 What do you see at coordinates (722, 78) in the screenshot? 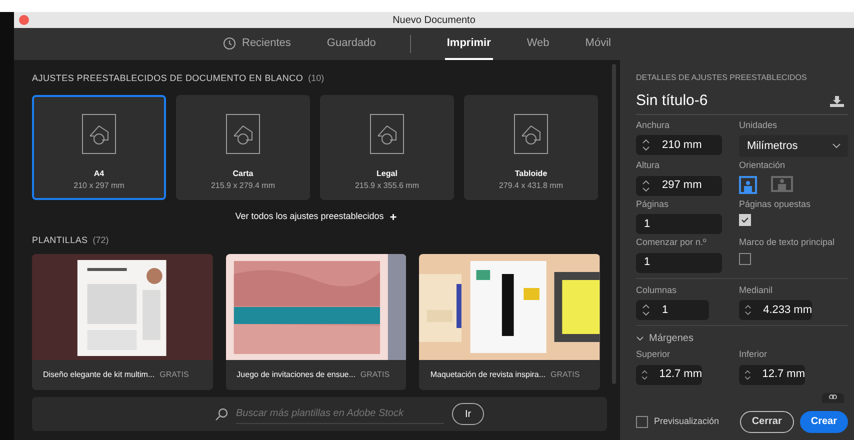
I see `panel-heading: DETALLES DE AJUSTES PREESTABLECIDOS` at bounding box center [722, 78].